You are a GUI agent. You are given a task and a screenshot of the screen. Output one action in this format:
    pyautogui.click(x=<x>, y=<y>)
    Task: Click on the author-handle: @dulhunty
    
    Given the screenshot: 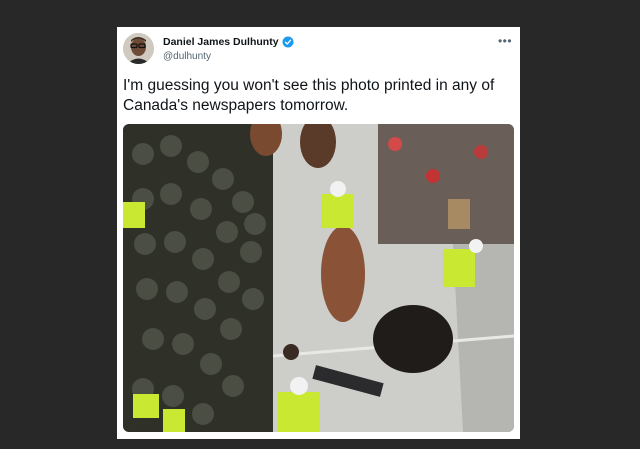 What is the action you would take?
    pyautogui.click(x=187, y=56)
    